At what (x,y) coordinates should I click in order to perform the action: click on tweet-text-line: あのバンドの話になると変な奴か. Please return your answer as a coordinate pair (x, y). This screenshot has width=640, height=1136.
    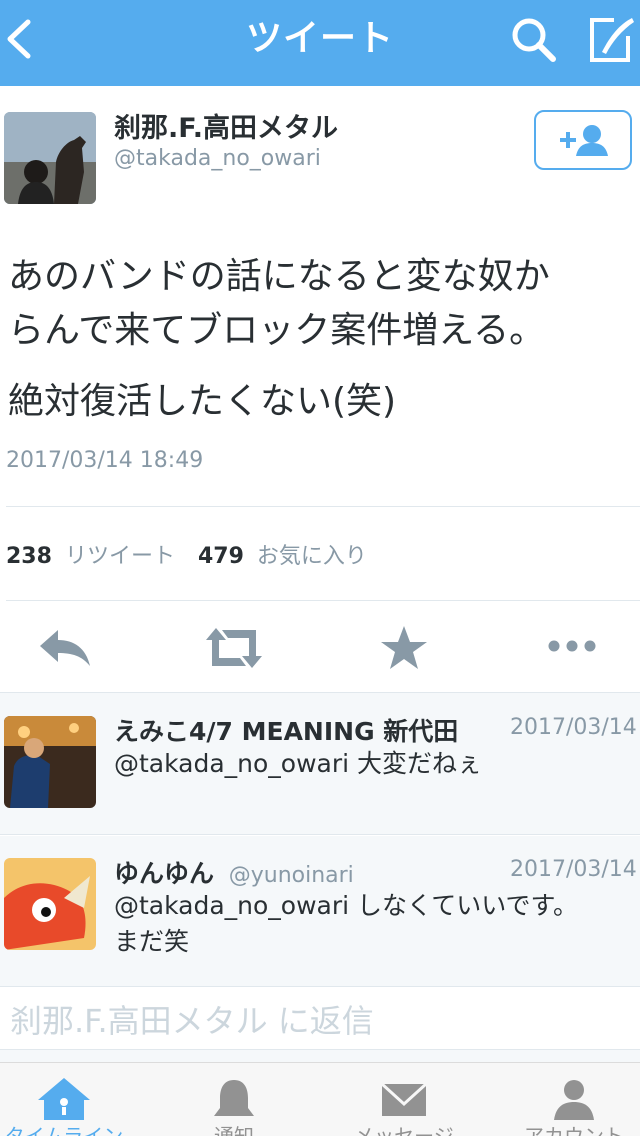
    Looking at the image, I should click on (279, 276).